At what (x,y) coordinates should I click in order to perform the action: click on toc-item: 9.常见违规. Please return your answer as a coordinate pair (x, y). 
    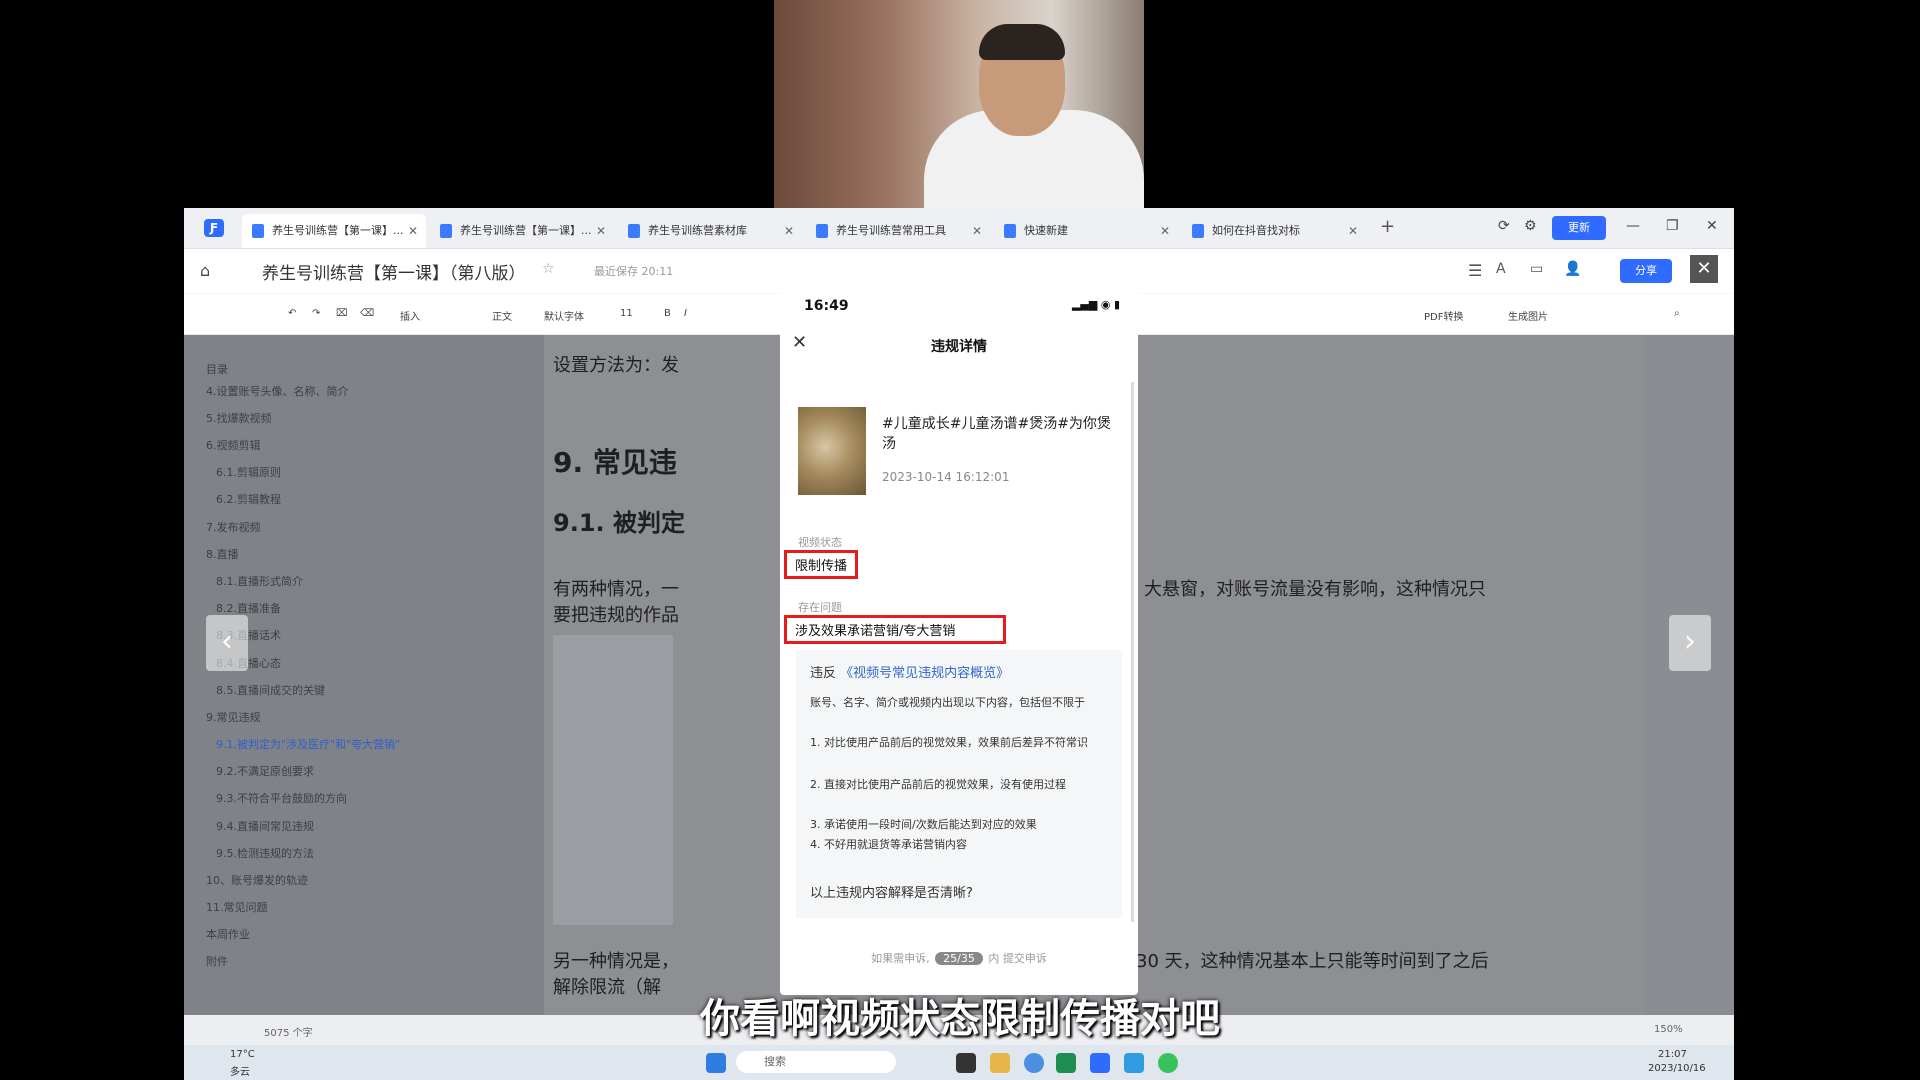
    Looking at the image, I should click on (233, 717).